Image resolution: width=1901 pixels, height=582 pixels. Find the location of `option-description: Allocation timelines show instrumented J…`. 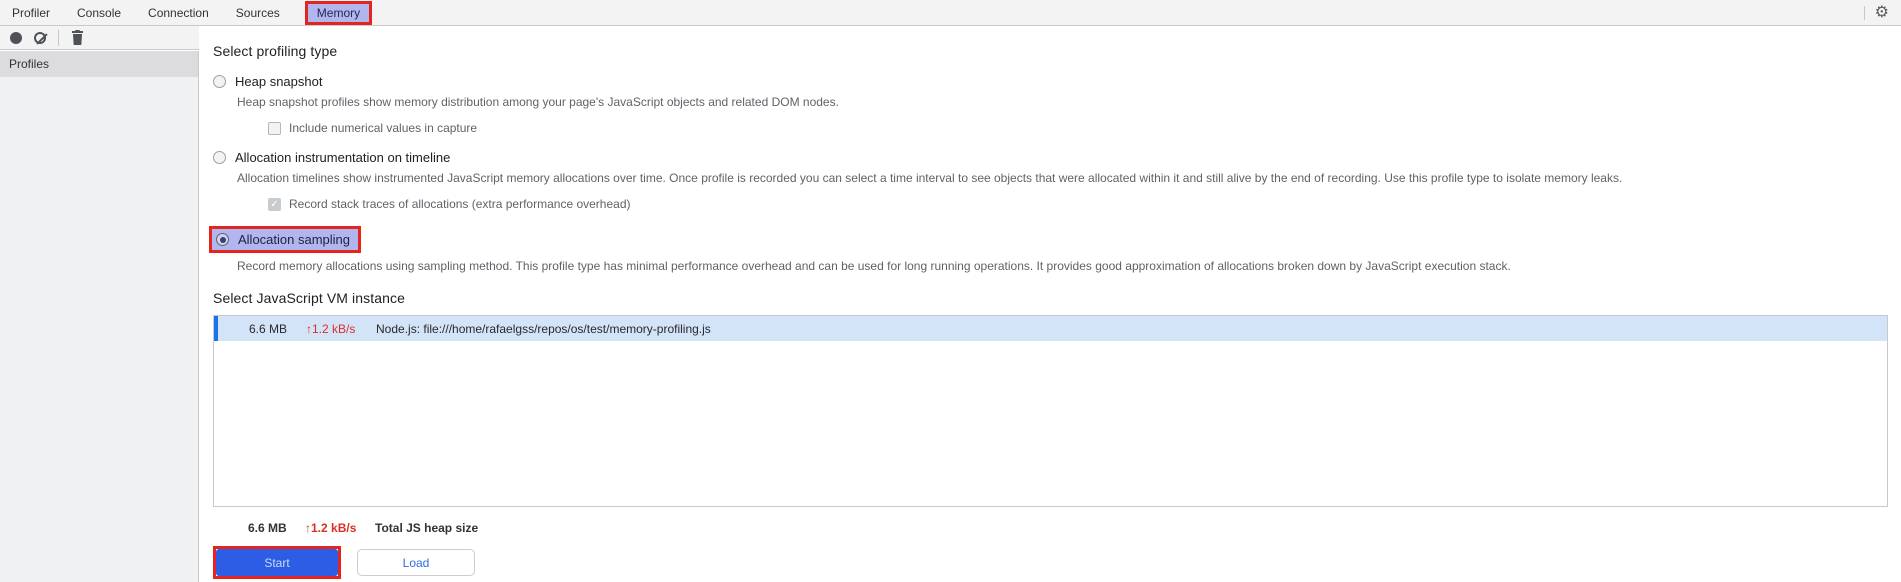

option-description: Allocation timelines show instrumented J… is located at coordinates (930, 178).